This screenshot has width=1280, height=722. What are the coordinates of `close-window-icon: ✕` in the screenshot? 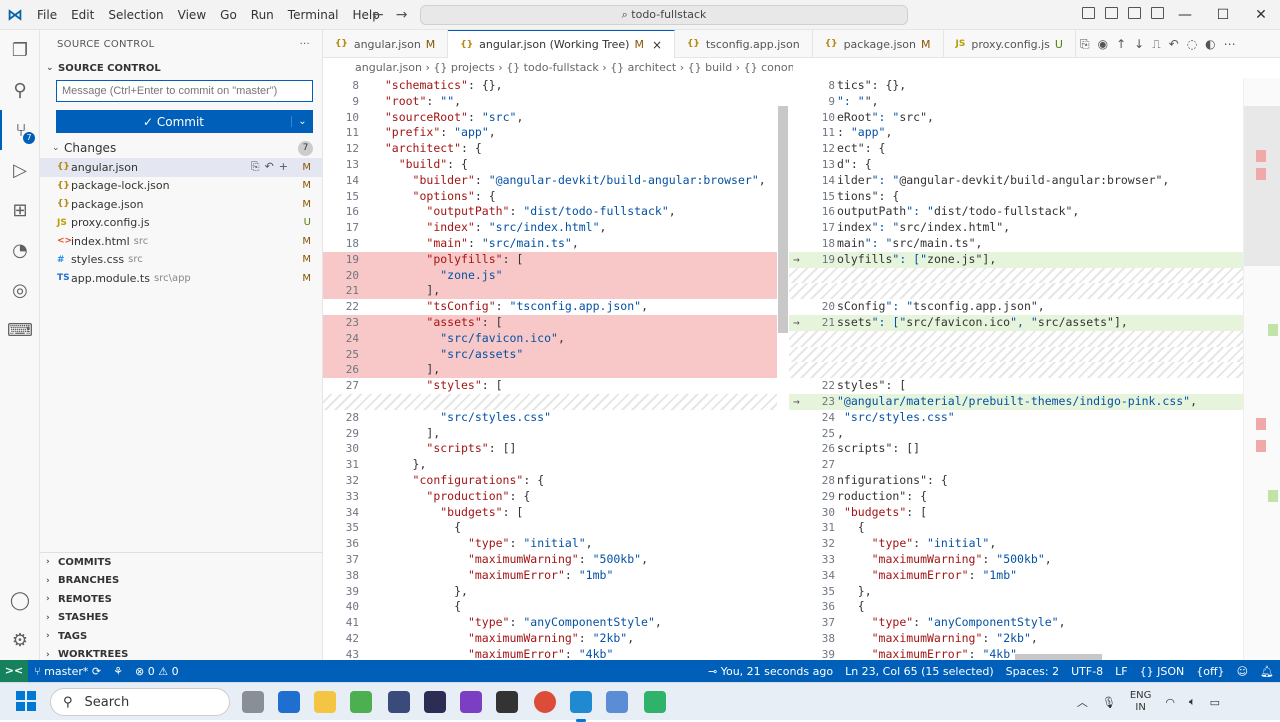 It's located at (1261, 15).